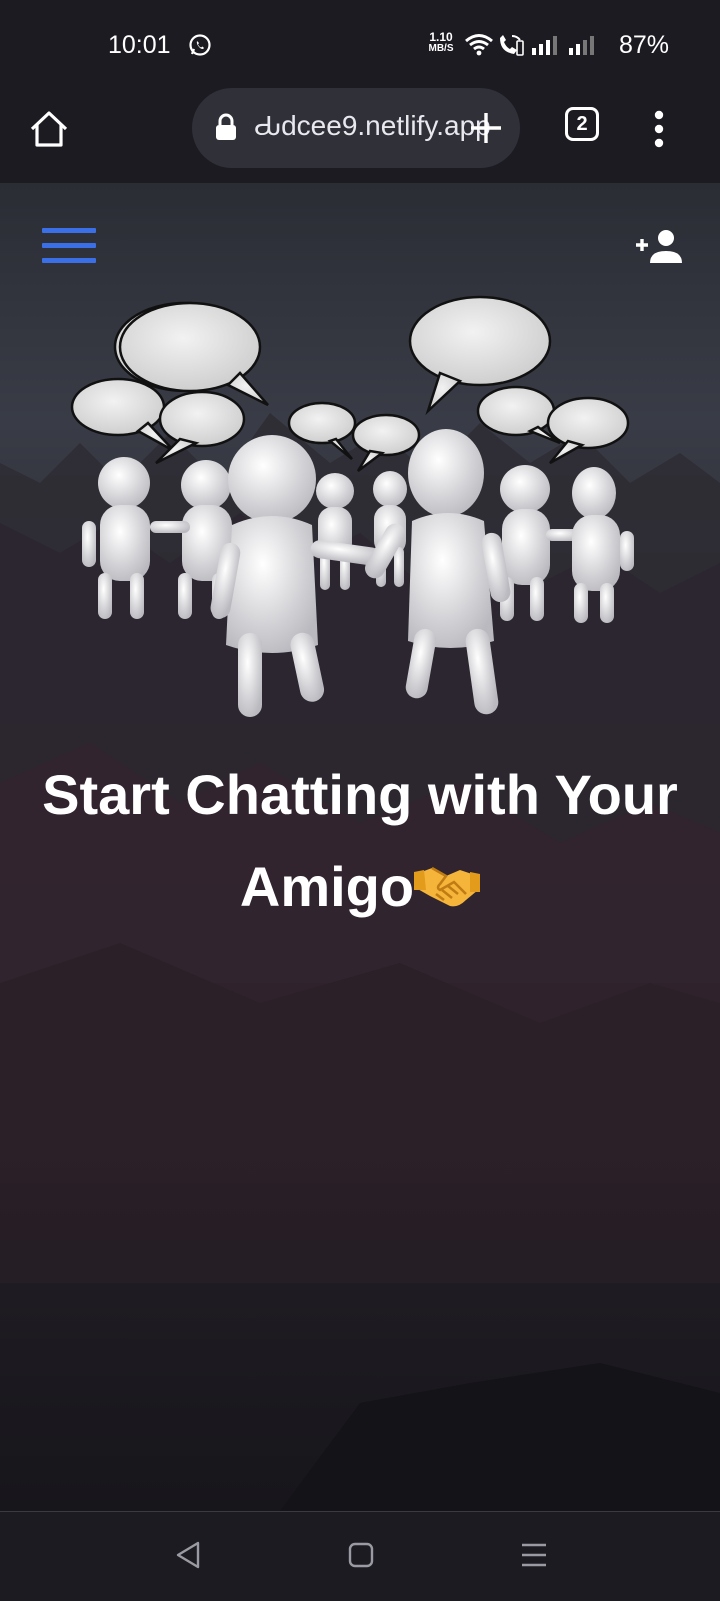 The image size is (720, 1601). Describe the element at coordinates (544, 45) in the screenshot. I see `sim2-signal-icon` at that location.